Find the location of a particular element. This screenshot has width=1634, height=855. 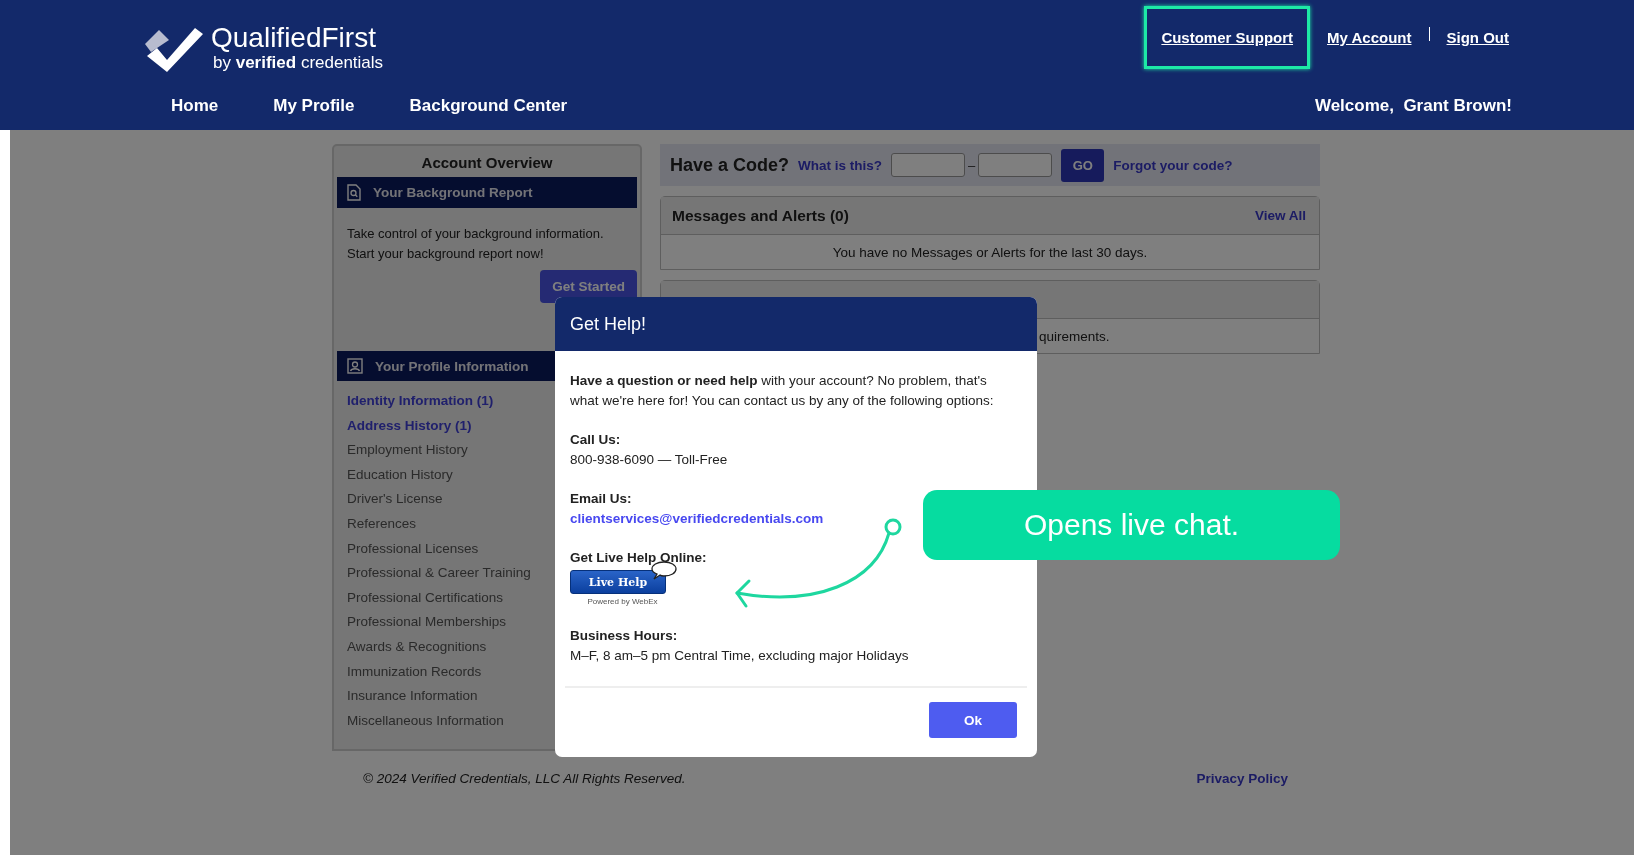

view-all-link: View All is located at coordinates (1280, 215).